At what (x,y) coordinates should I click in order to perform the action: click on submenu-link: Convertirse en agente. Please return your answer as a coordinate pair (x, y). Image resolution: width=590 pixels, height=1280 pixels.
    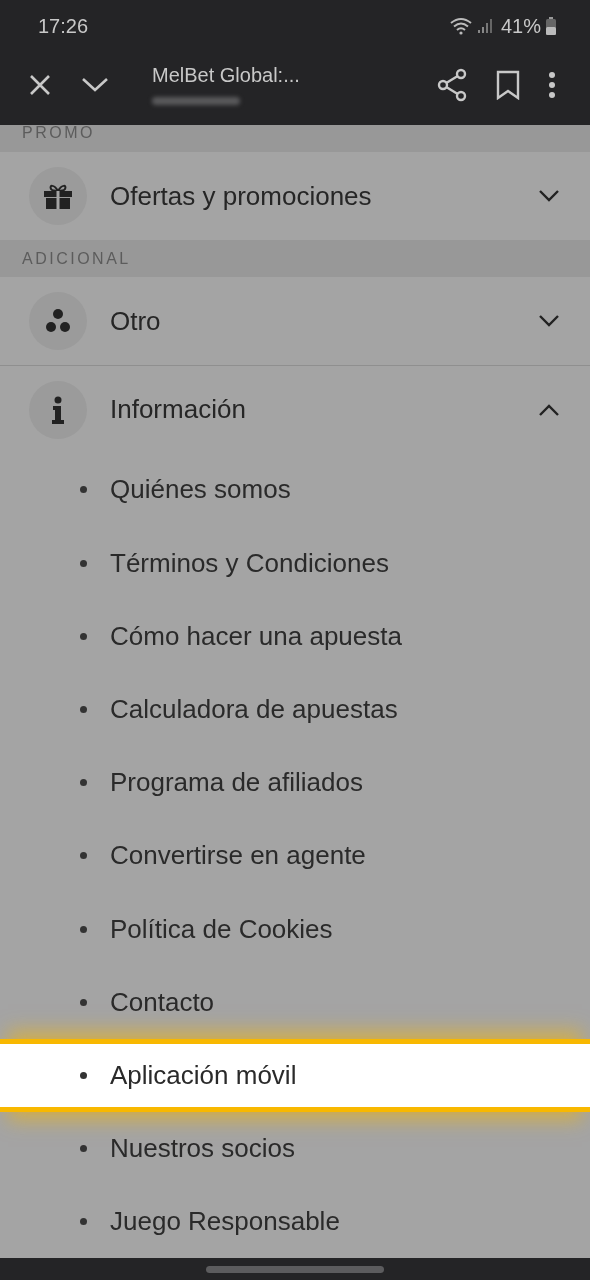
    Looking at the image, I should click on (295, 856).